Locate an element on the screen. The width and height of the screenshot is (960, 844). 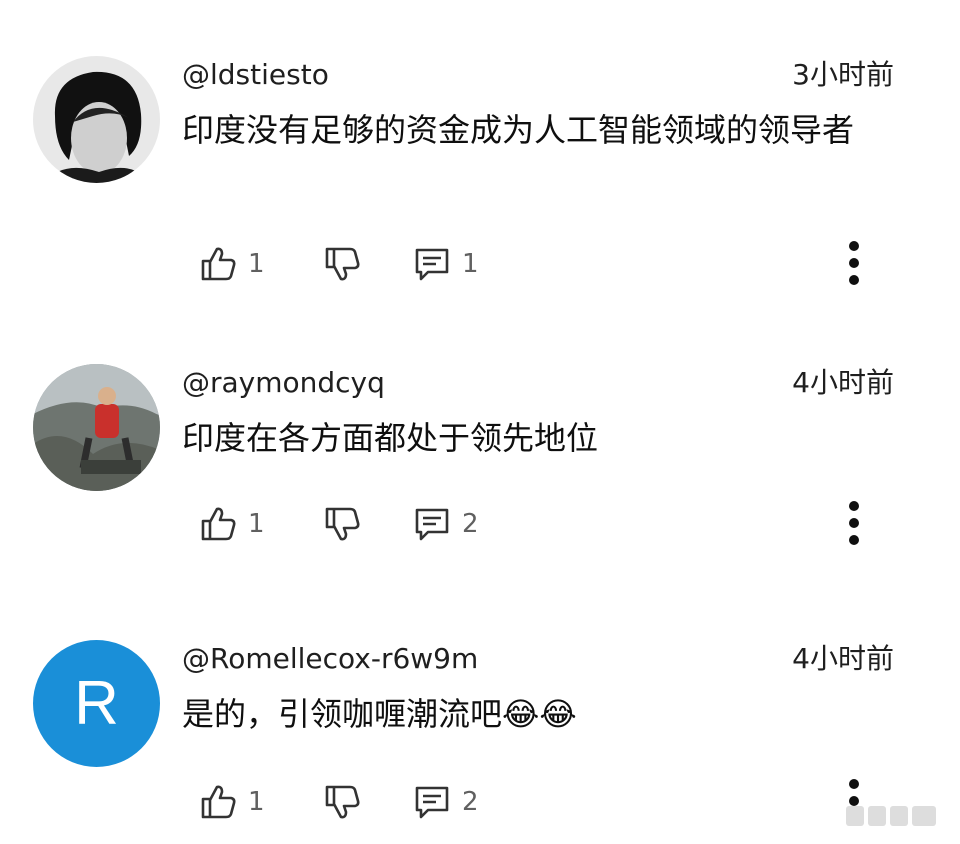
reply-count: 1 is located at coordinates (470, 264).